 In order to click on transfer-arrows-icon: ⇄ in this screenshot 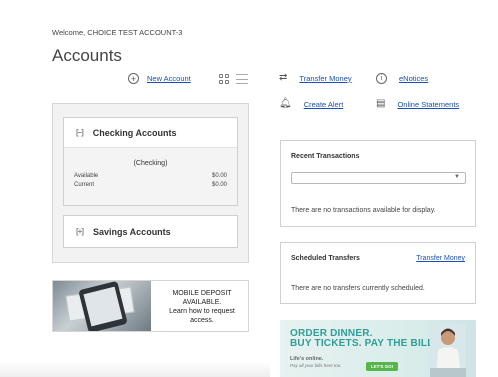, I will do `click(283, 77)`.